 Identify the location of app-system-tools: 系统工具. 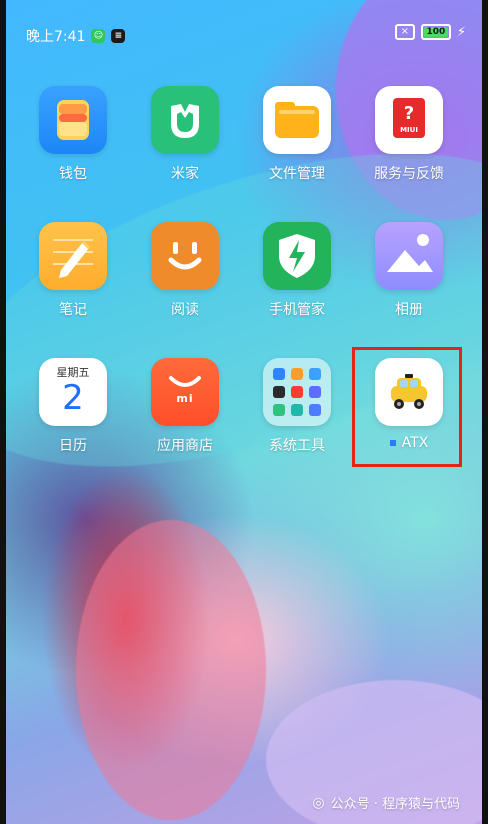
(297, 406).